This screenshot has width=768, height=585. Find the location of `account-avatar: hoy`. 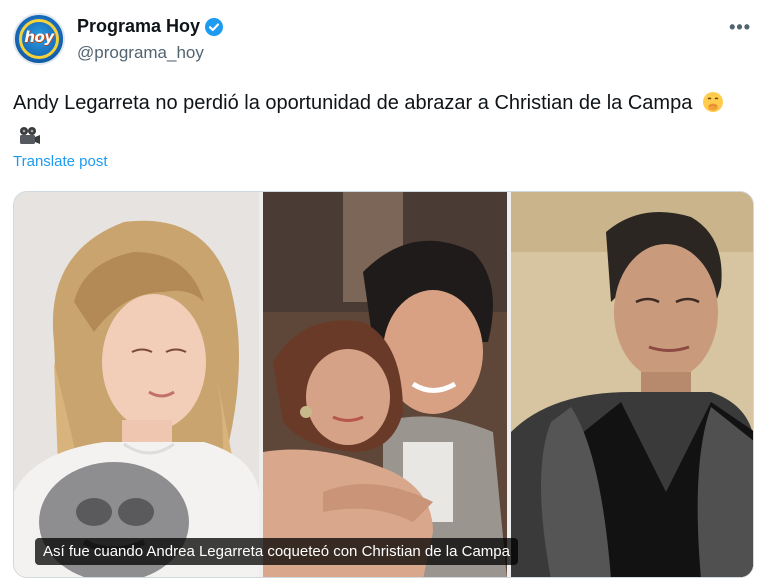

account-avatar: hoy is located at coordinates (39, 39).